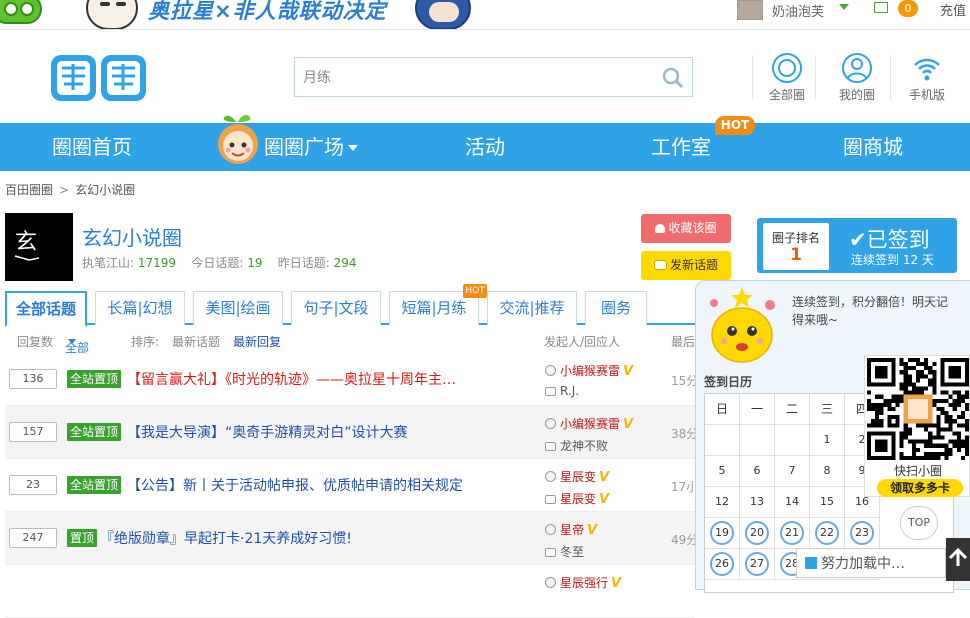 This screenshot has height=618, width=970. What do you see at coordinates (927, 77) in the screenshot?
I see `nav-mobile: 手机版` at bounding box center [927, 77].